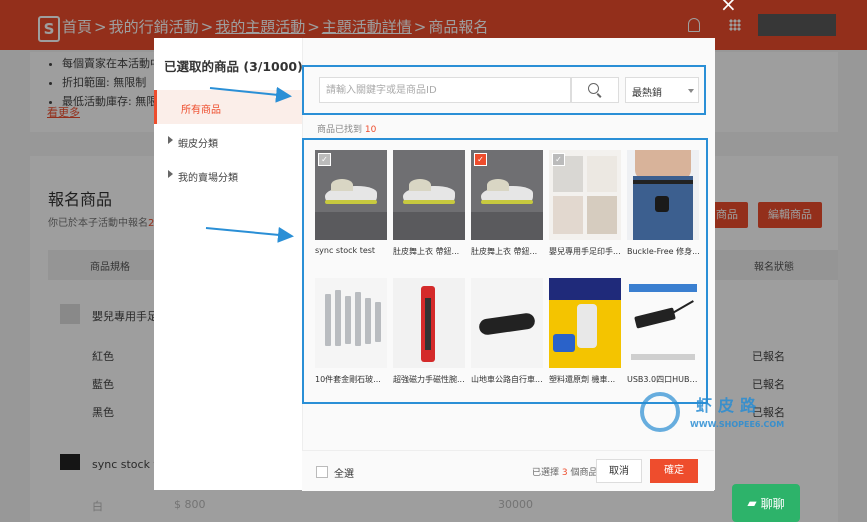 This screenshot has height=522, width=867. What do you see at coordinates (729, 405) in the screenshot?
I see `watermark-title: 虾皮路` at bounding box center [729, 405].